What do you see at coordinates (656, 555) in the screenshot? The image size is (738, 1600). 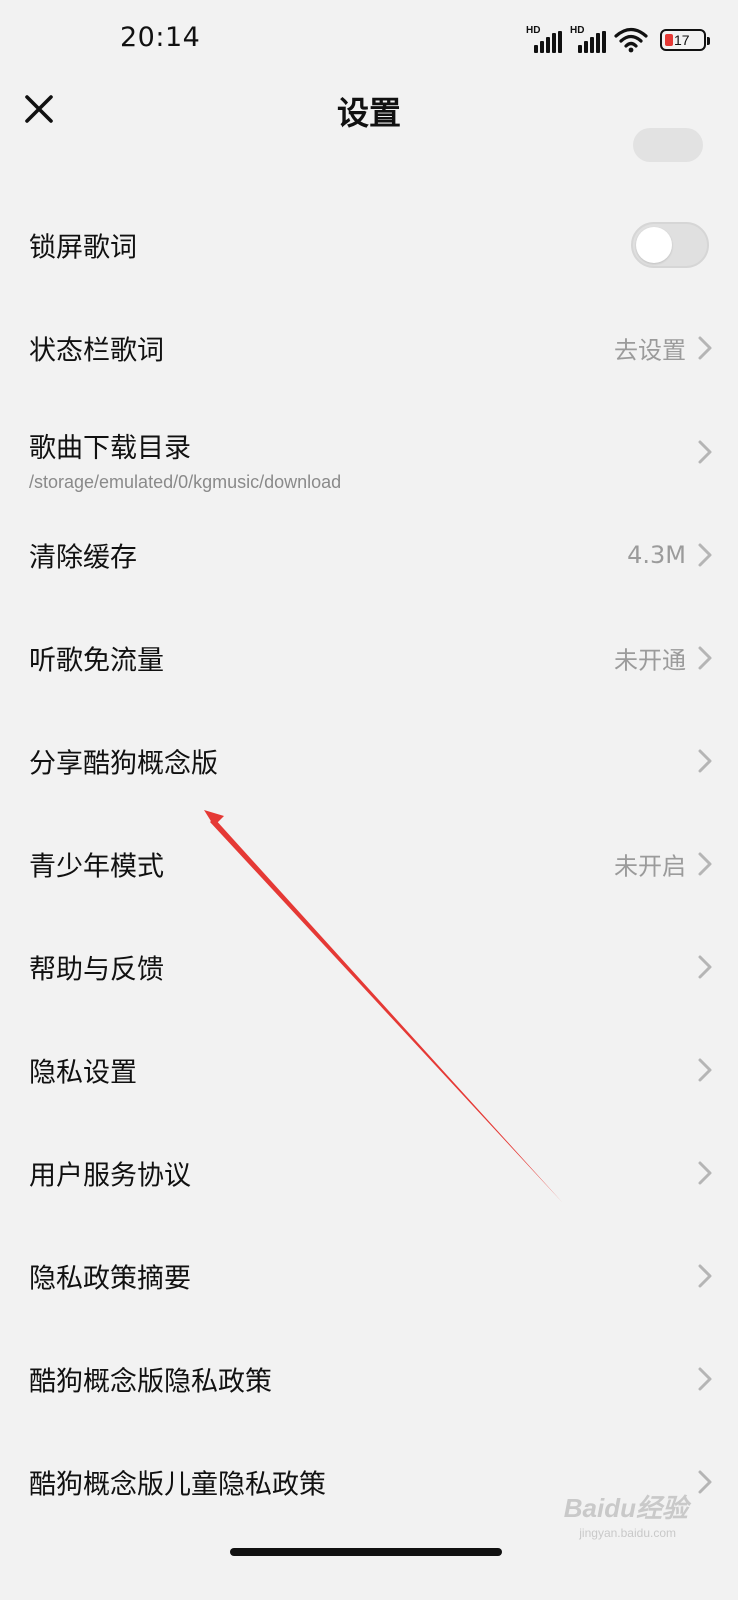 I see `cache-size: 4.3M` at bounding box center [656, 555].